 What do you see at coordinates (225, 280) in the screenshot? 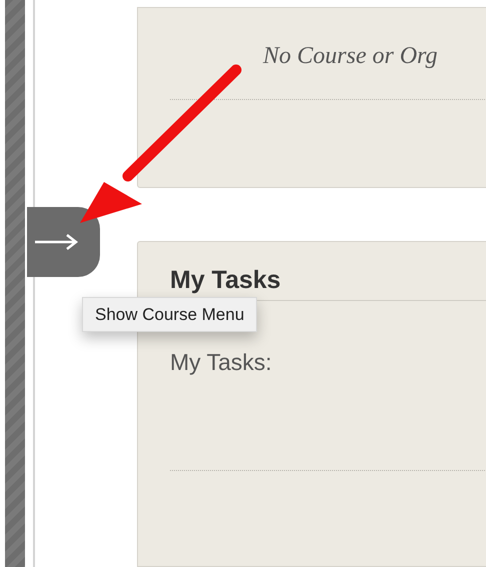
I see `module-title: My Tasks` at bounding box center [225, 280].